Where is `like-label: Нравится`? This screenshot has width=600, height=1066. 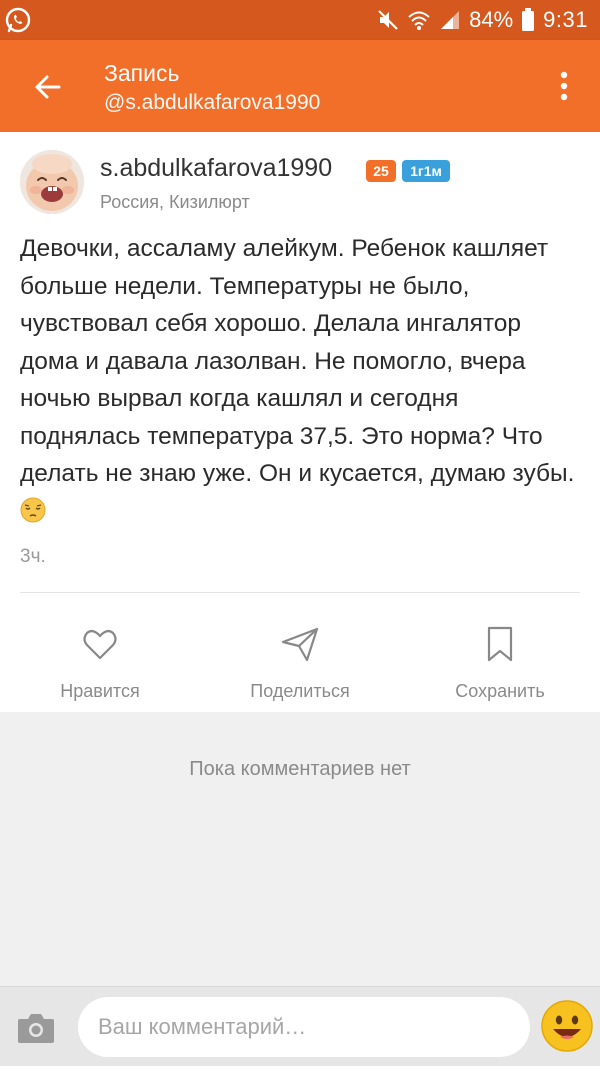
like-label: Нравится is located at coordinates (100, 691).